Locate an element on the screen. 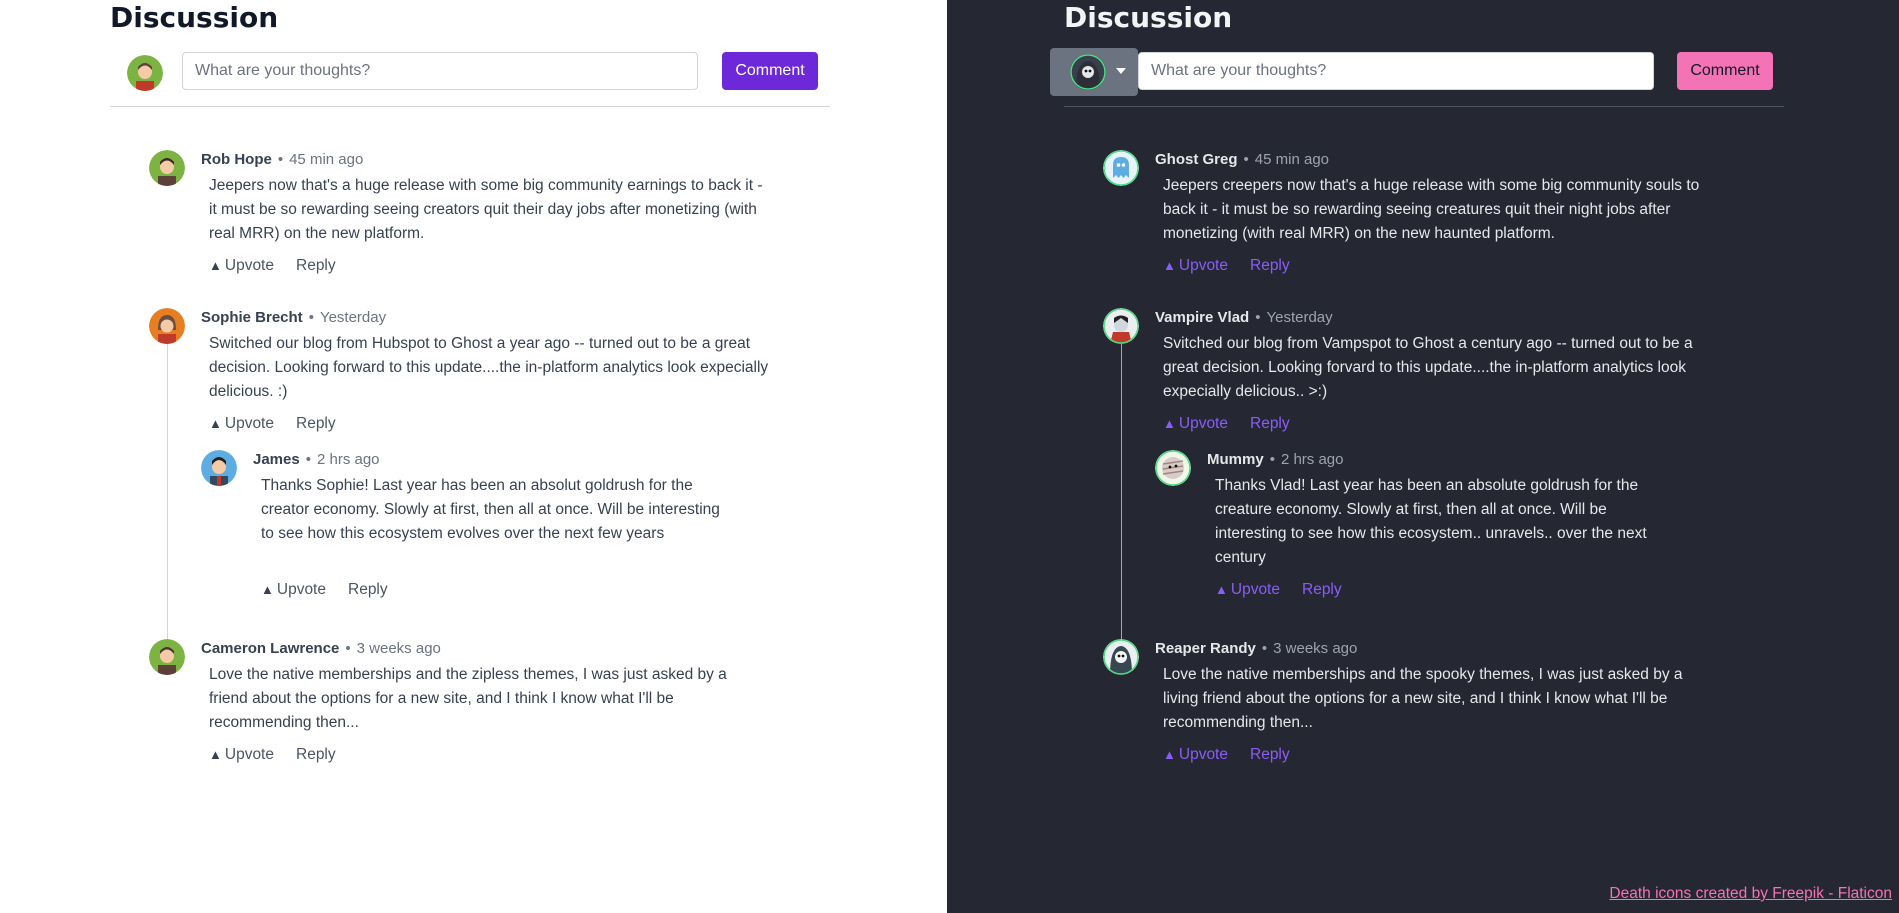 The image size is (1899, 913). user-avatar-icon is located at coordinates (145, 73).